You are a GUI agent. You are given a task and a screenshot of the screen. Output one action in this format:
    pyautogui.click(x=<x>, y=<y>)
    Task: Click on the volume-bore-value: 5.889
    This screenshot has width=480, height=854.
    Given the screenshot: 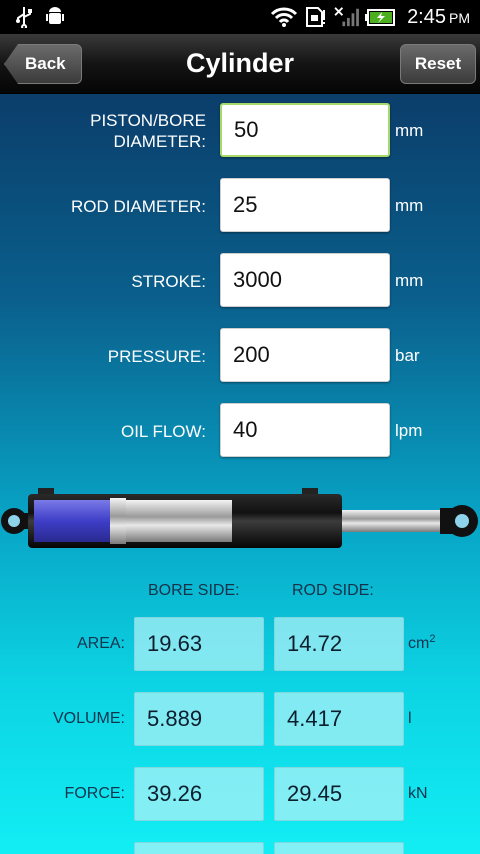 What is the action you would take?
    pyautogui.click(x=199, y=719)
    